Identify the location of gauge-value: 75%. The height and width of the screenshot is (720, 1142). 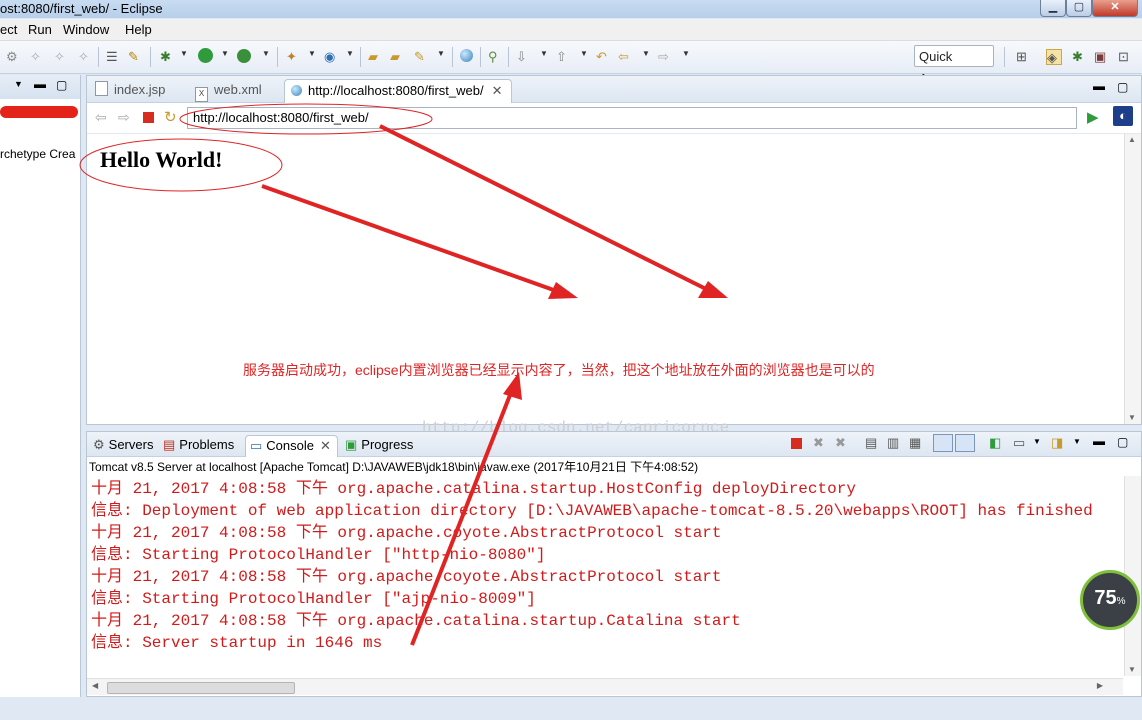
(1110, 598).